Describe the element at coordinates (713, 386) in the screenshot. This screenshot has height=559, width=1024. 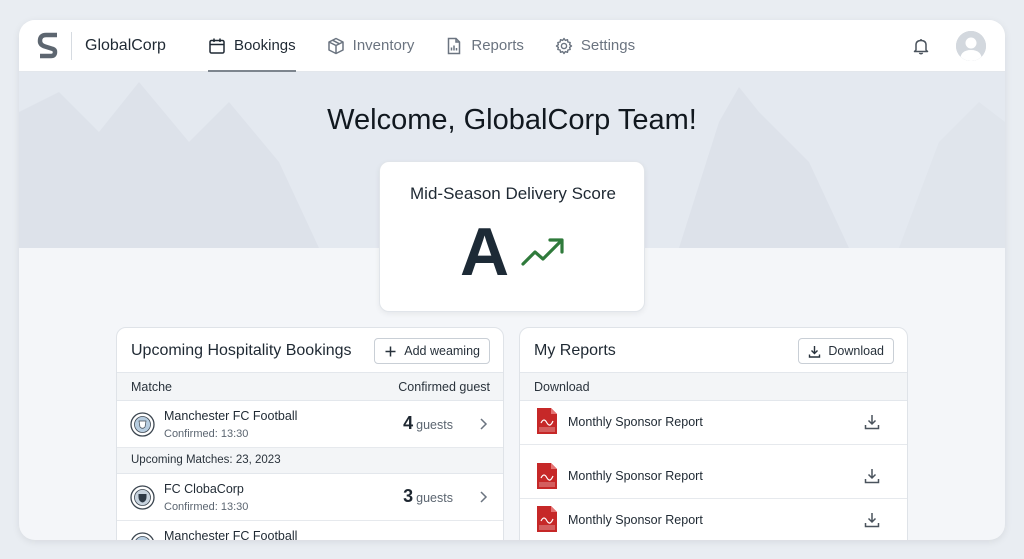
I see `reports-column-header: Download` at that location.